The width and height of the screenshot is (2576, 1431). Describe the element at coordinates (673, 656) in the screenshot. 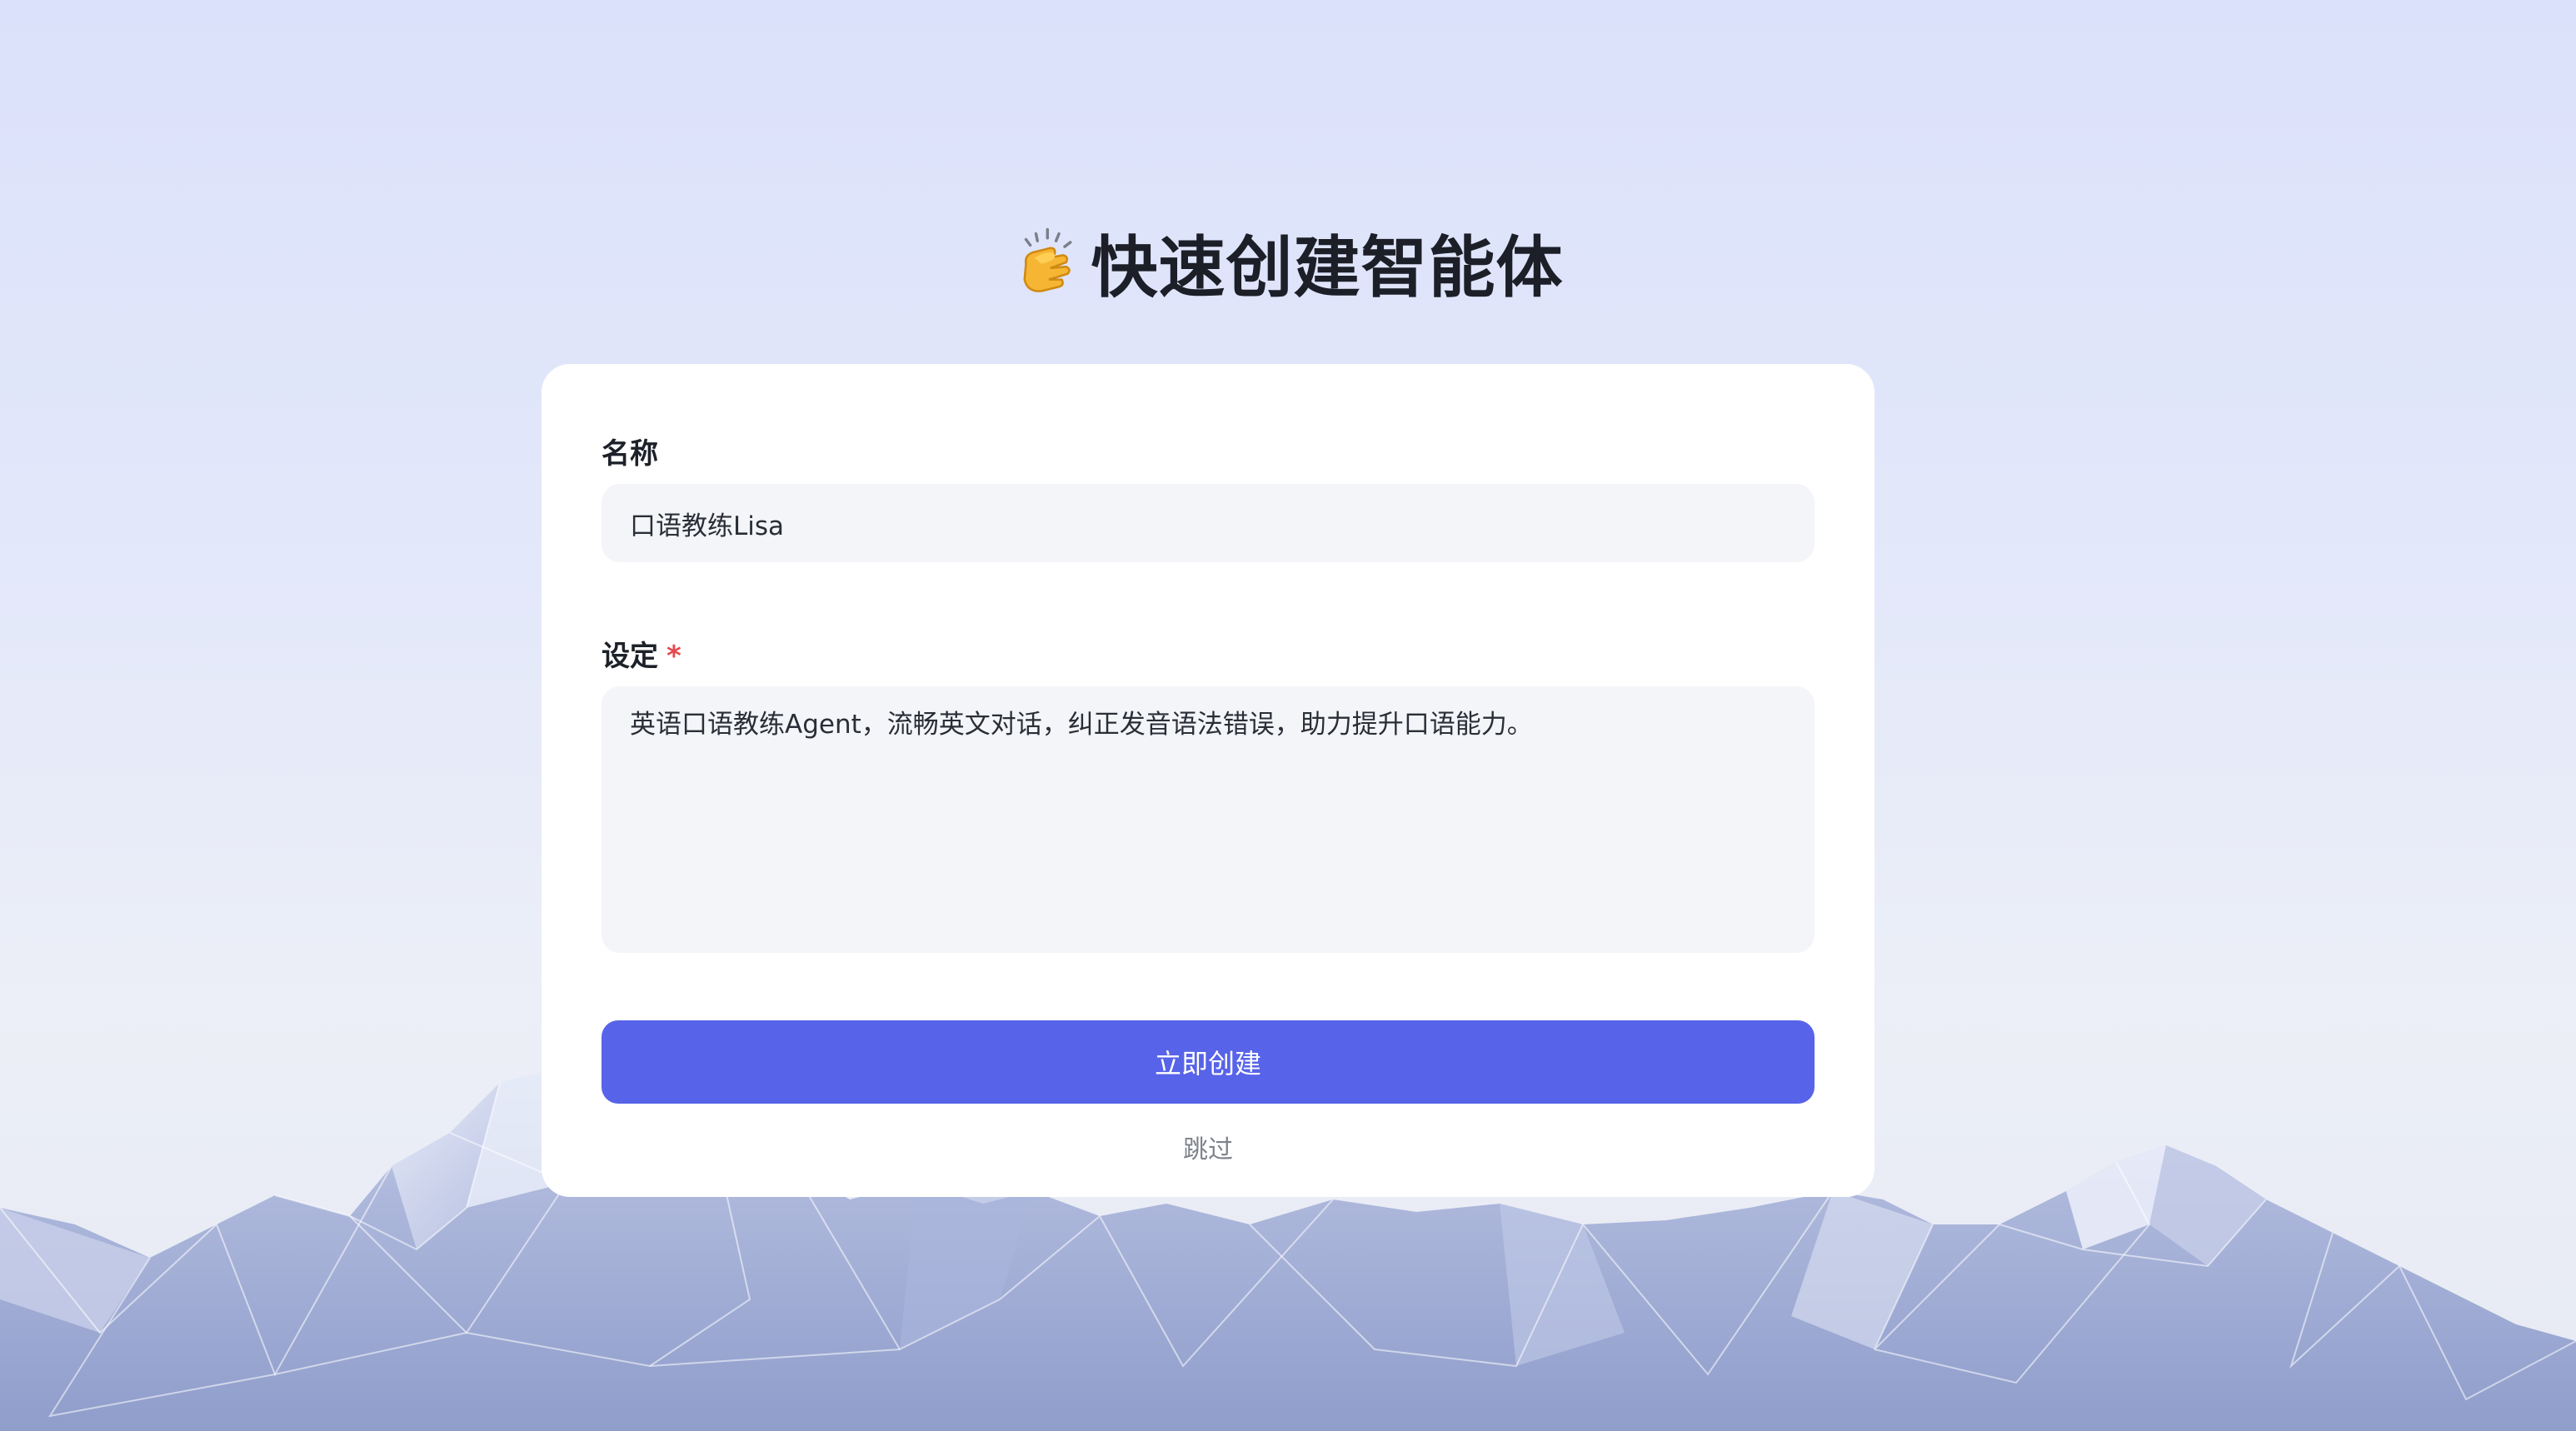

I see `required-mark: *` at that location.